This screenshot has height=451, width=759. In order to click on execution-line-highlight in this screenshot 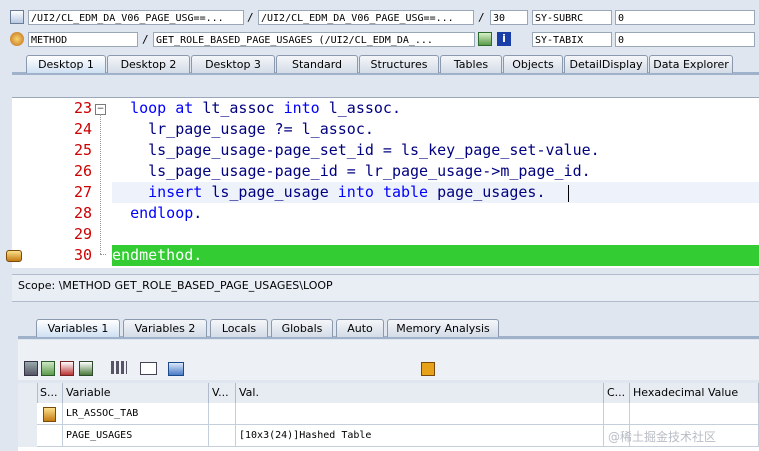, I will do `click(435, 255)`.